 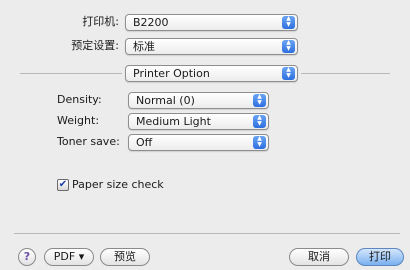 What do you see at coordinates (95, 45) in the screenshot?
I see `presets-label: 预定设置:` at bounding box center [95, 45].